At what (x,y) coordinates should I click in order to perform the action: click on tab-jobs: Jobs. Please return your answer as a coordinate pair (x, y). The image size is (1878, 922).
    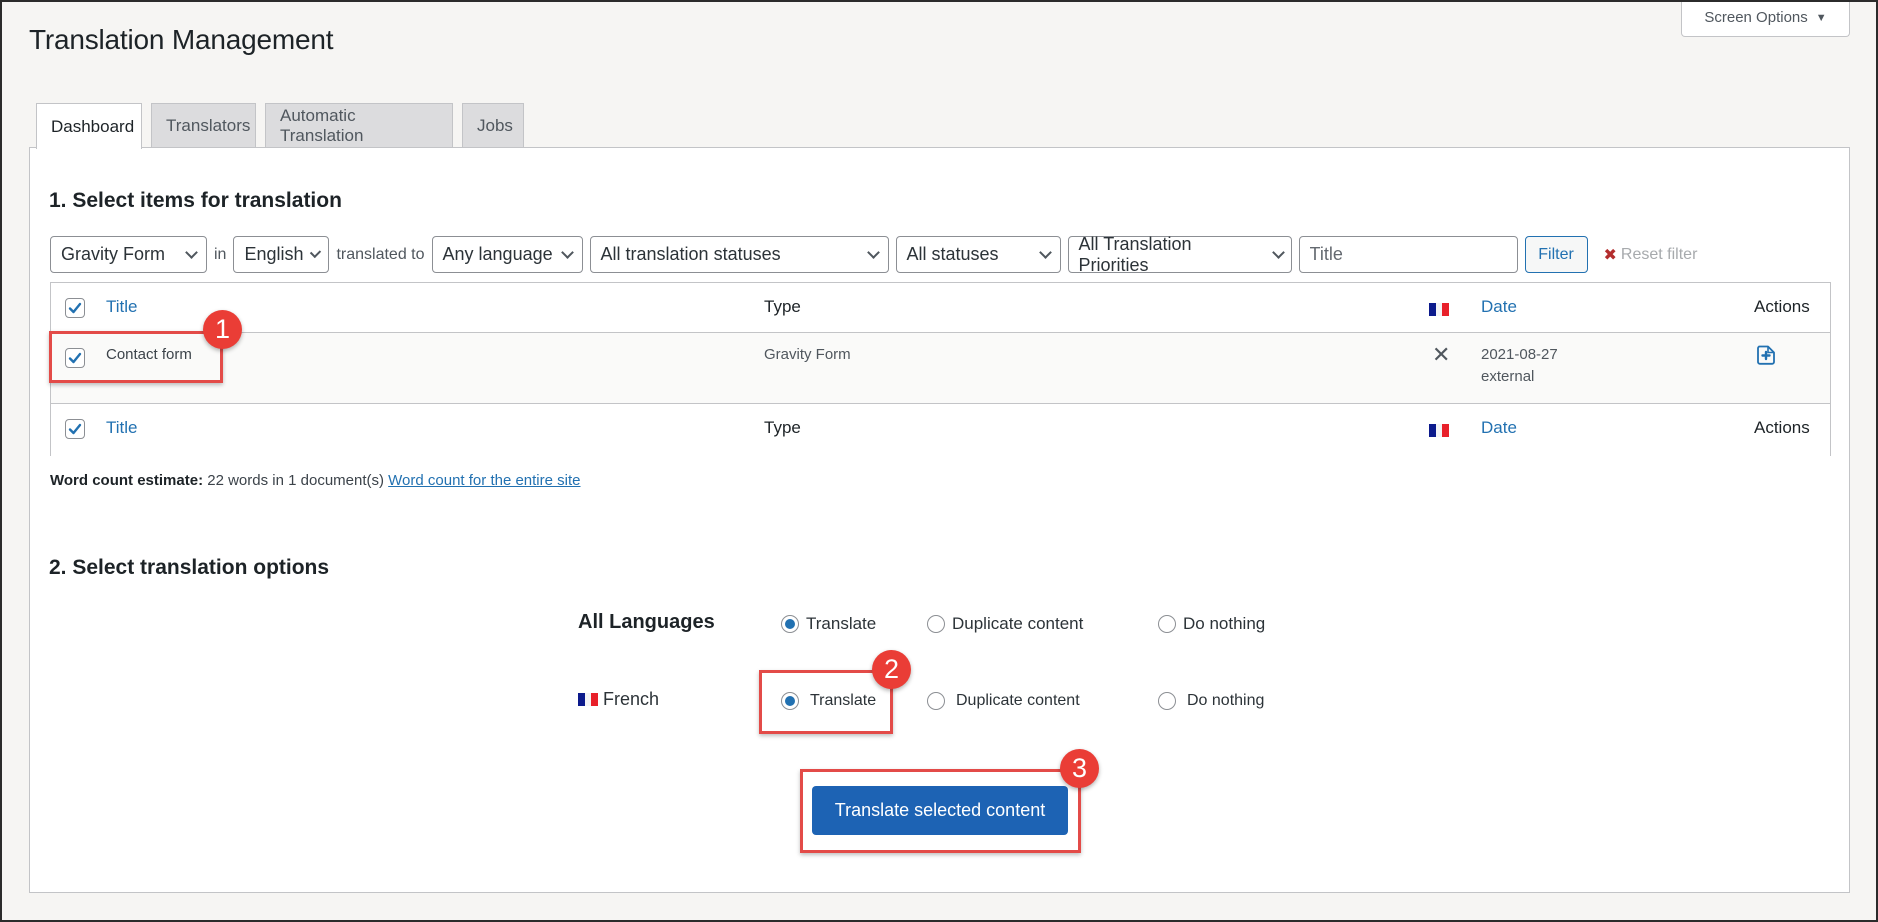
    Looking at the image, I should click on (493, 125).